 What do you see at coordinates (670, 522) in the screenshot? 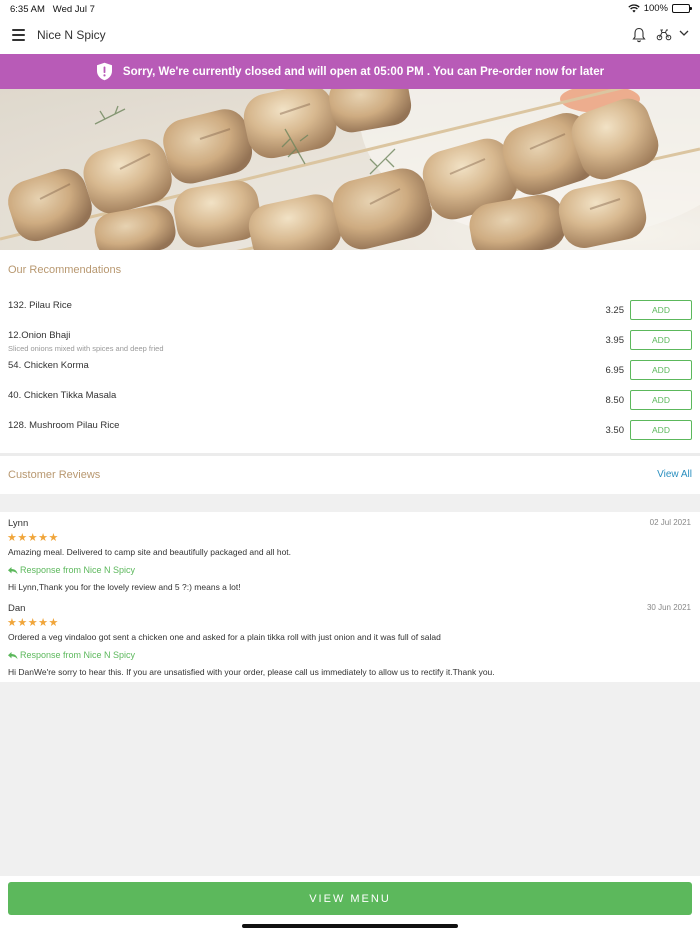
I see `review-date: 02 Jul 2021` at bounding box center [670, 522].